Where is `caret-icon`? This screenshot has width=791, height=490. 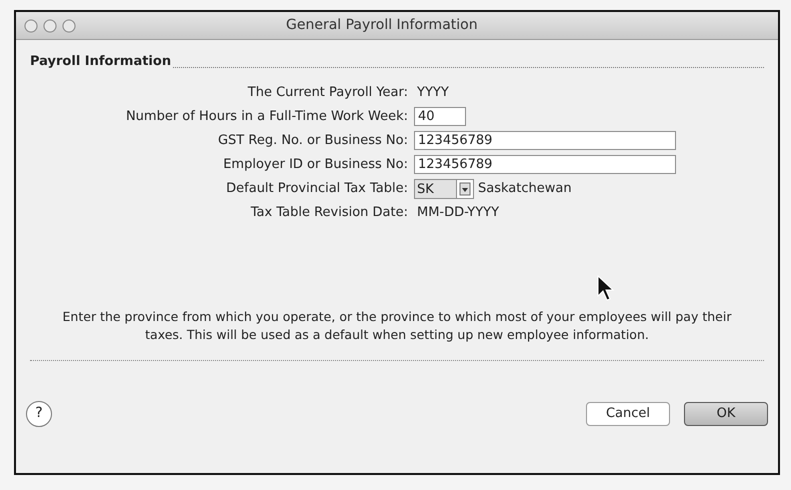 caret-icon is located at coordinates (465, 189).